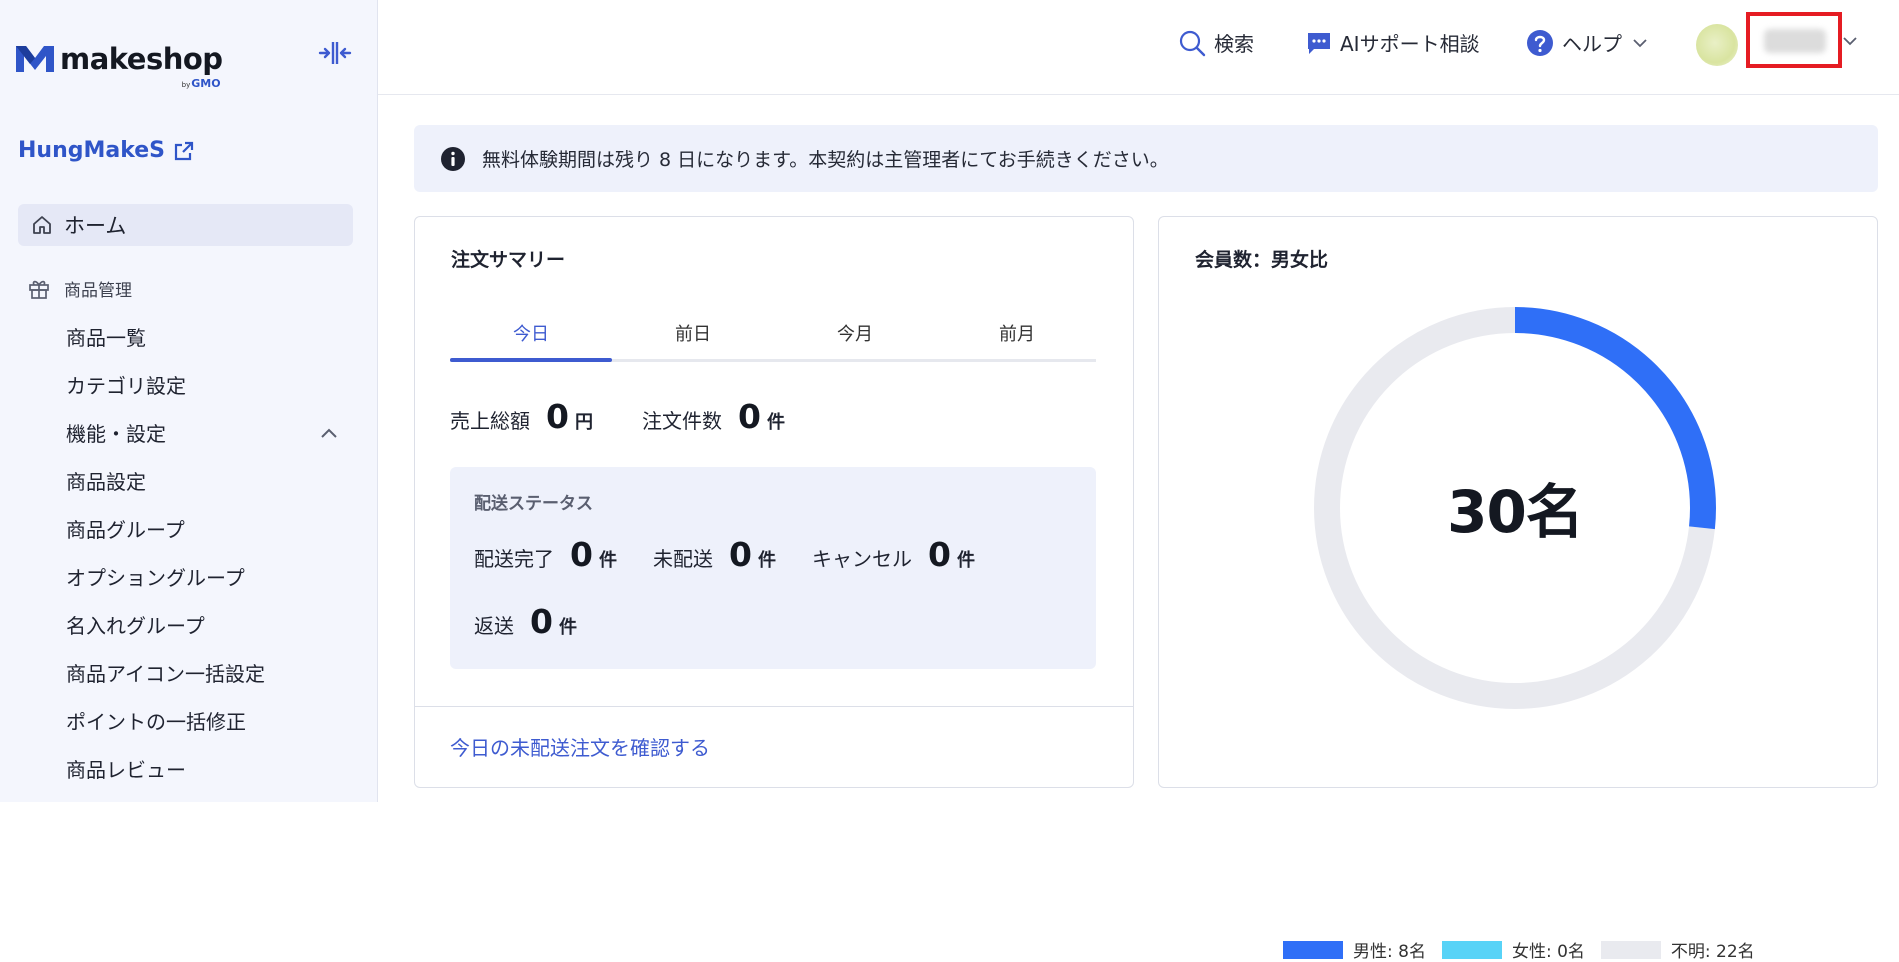 This screenshot has width=1899, height=962. I want to click on card-divider, so click(774, 706).